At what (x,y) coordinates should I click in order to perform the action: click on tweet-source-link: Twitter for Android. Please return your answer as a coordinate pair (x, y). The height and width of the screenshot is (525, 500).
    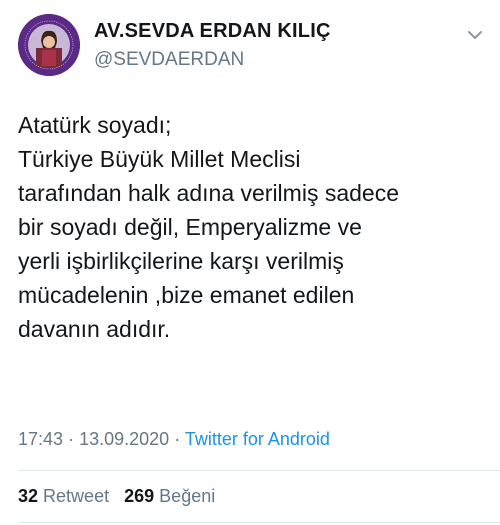
    Looking at the image, I should click on (257, 439).